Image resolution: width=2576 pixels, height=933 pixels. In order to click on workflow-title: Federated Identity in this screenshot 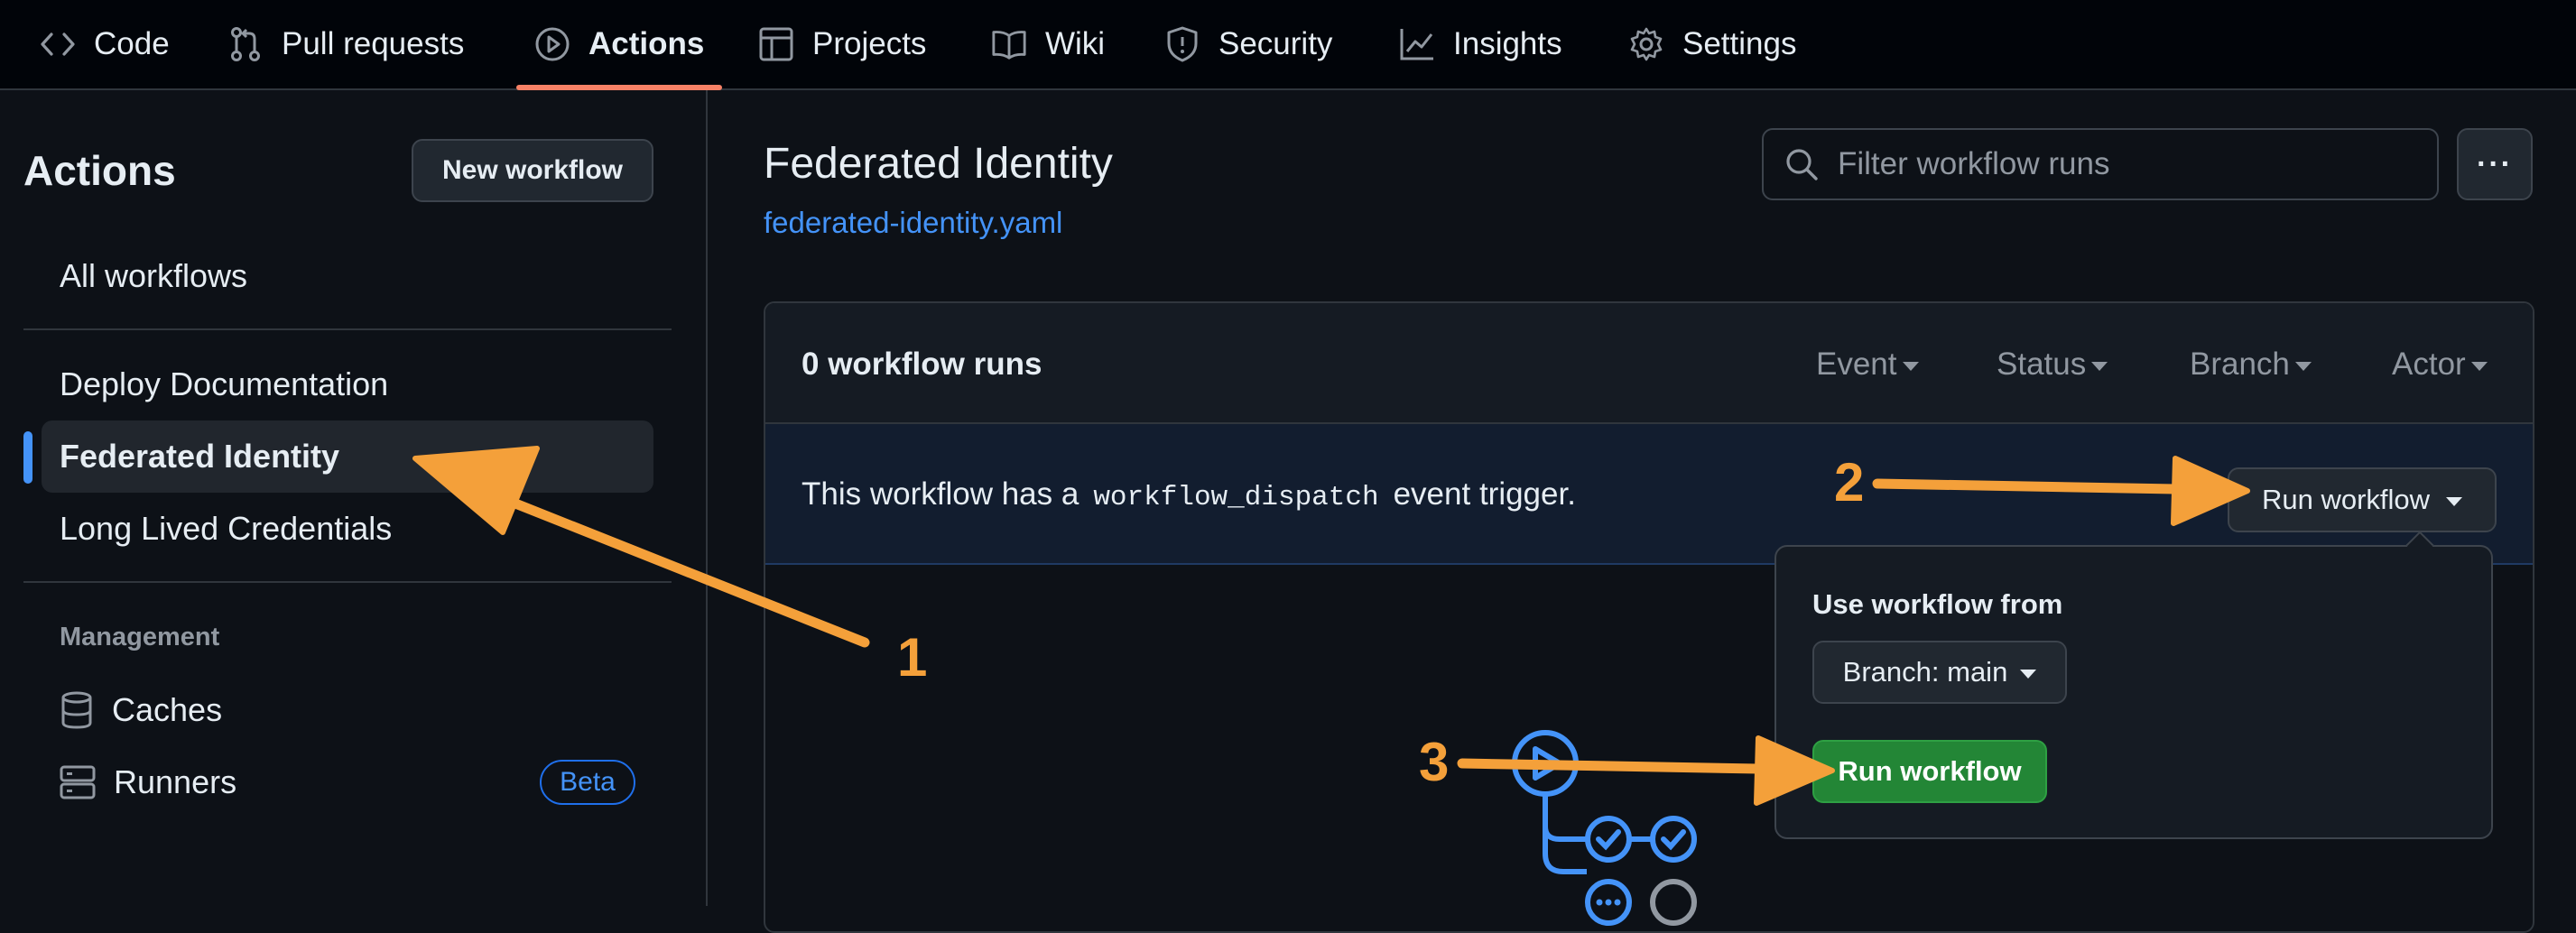, I will do `click(939, 164)`.